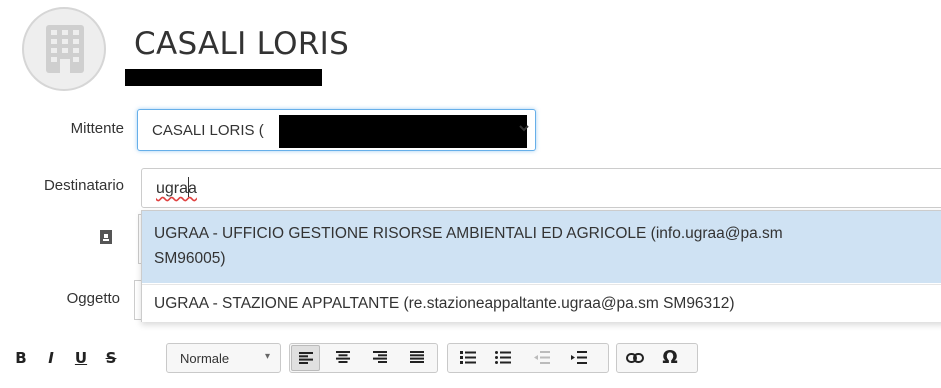 The width and height of the screenshot is (941, 388). I want to click on align-left-icon, so click(306, 358).